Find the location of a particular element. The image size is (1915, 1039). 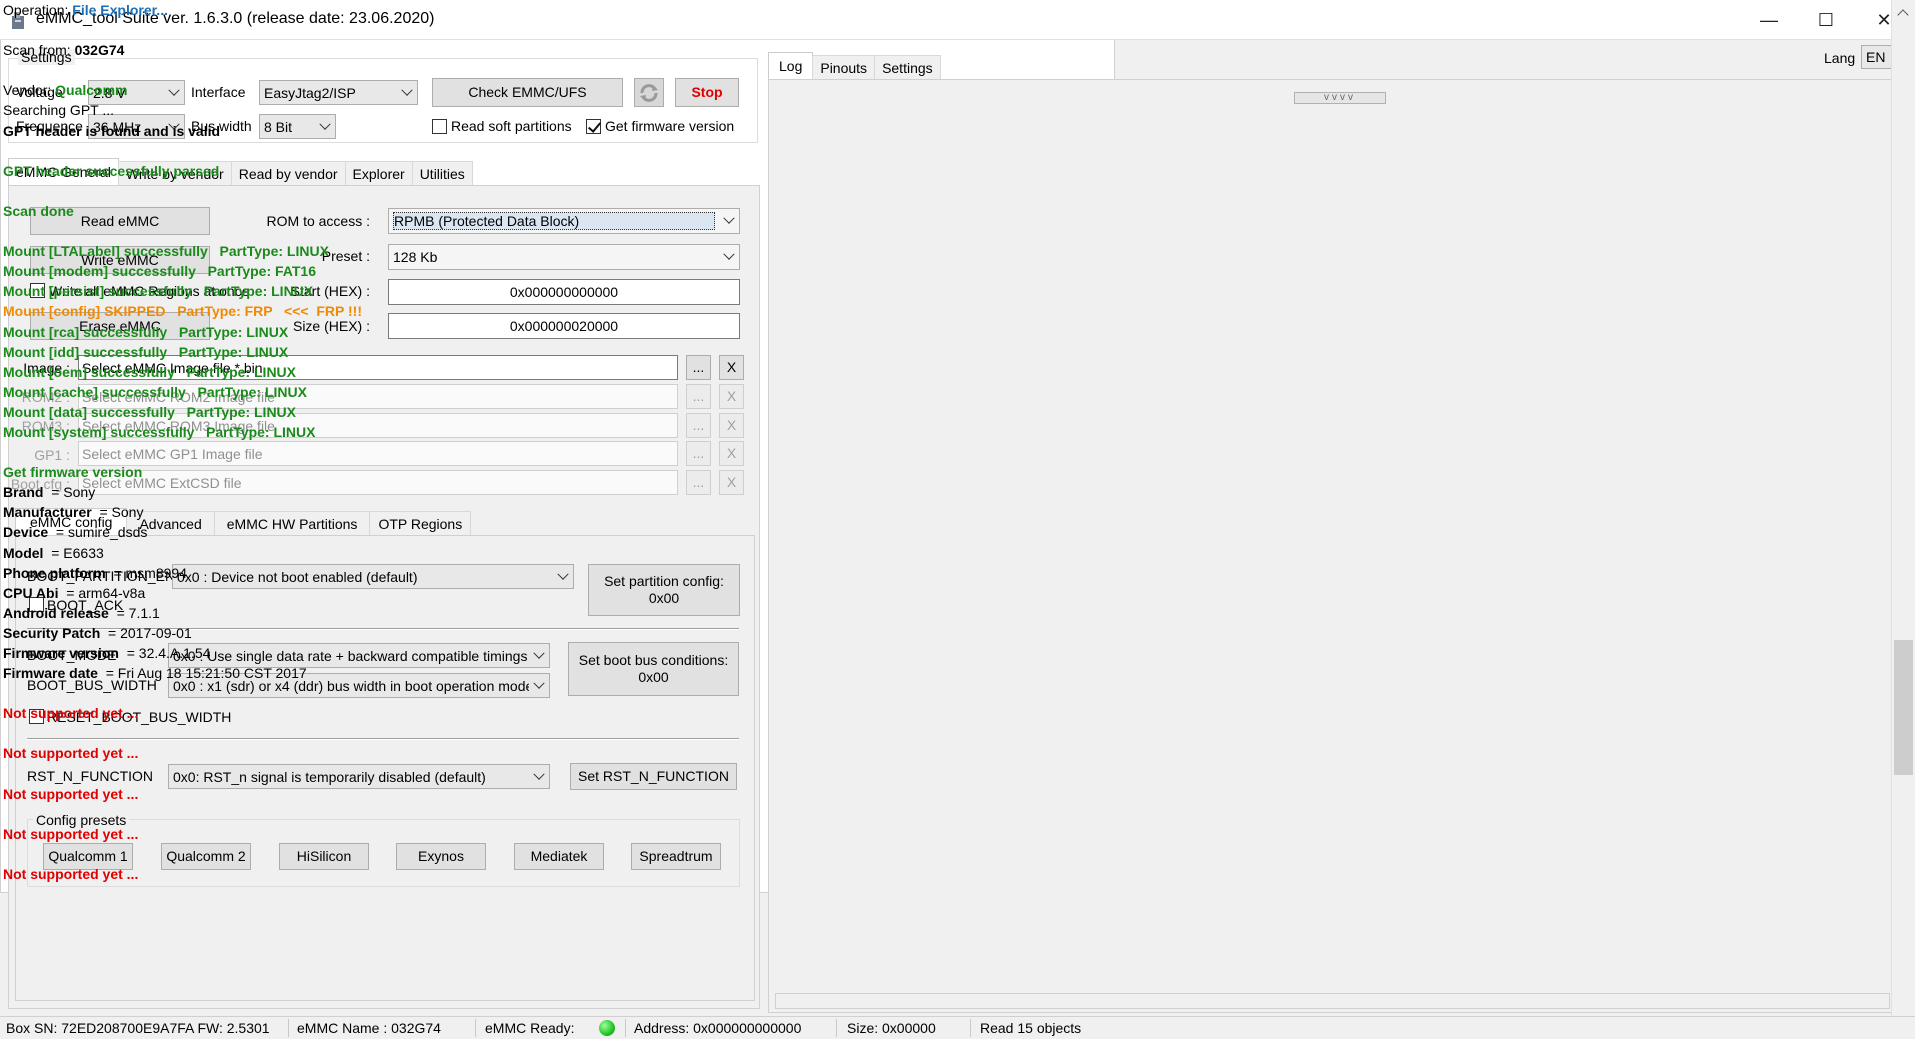

log-segment: = Fri Aug 18 15:21:50 CST 2017 is located at coordinates (202, 673).